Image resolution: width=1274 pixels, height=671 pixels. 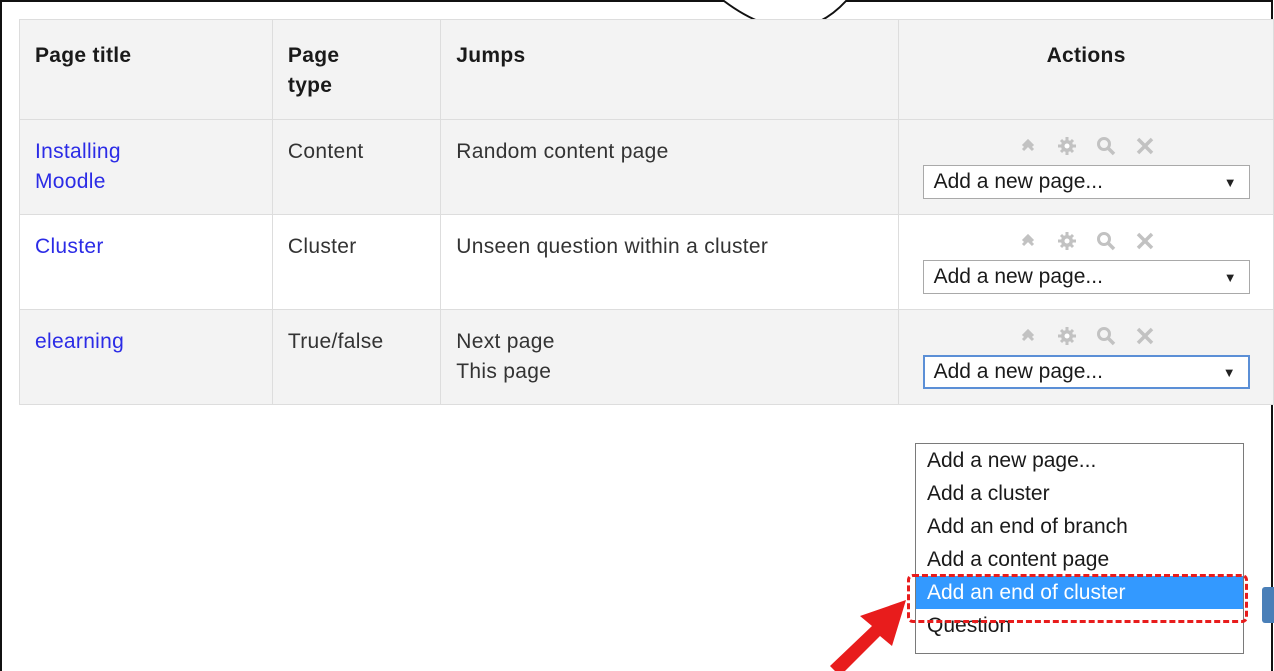 What do you see at coordinates (69, 246) in the screenshot?
I see `page-link-cluster: Cluster` at bounding box center [69, 246].